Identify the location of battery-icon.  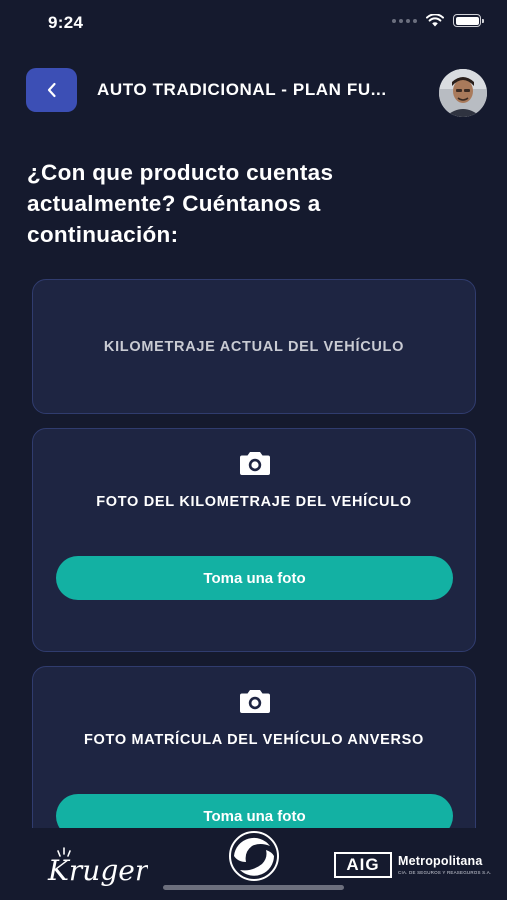
(468, 20).